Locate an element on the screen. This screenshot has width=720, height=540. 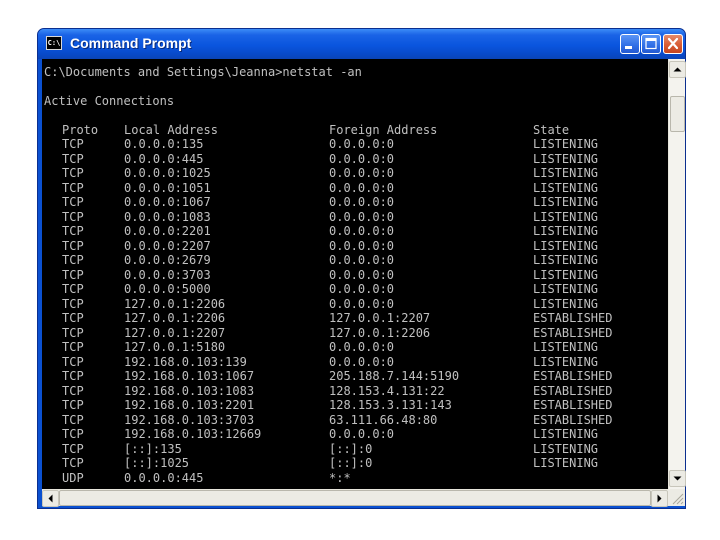
minimize-button is located at coordinates (630, 44).